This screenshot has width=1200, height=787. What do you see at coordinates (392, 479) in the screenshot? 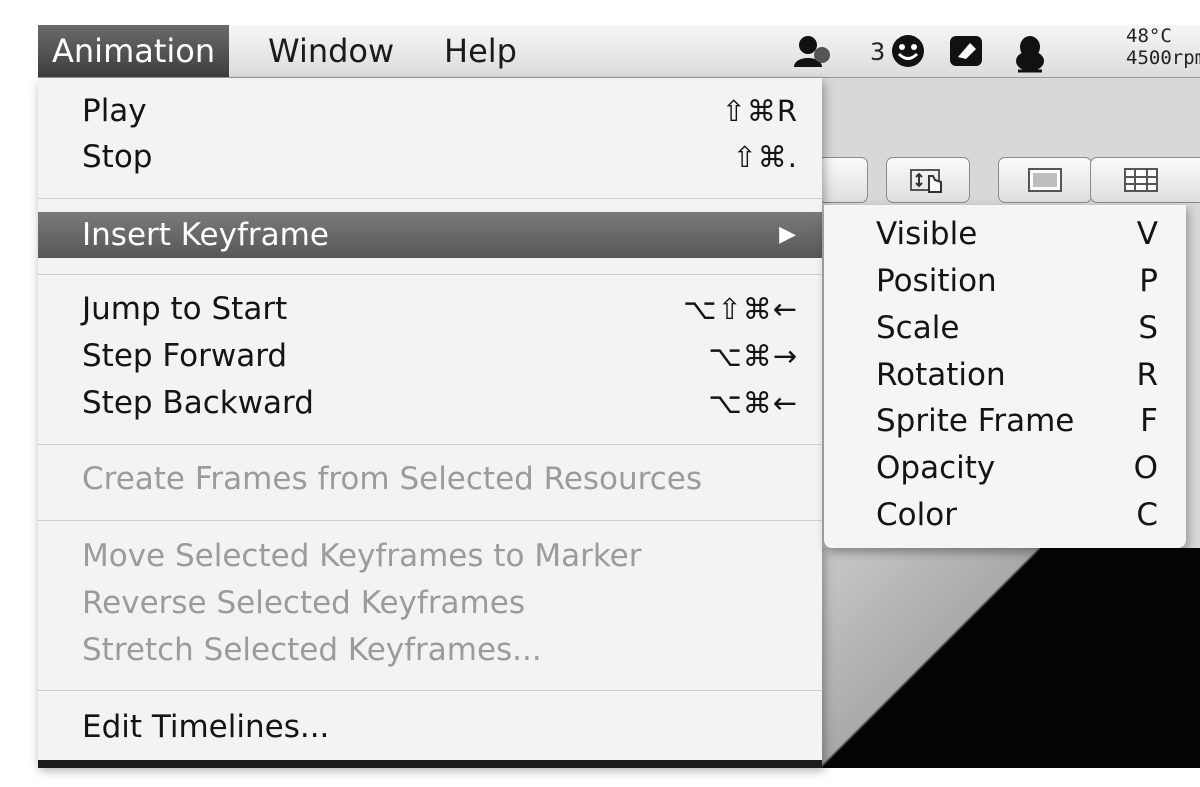
I see `menu-item-label: Create Frames from Selected Resources` at bounding box center [392, 479].